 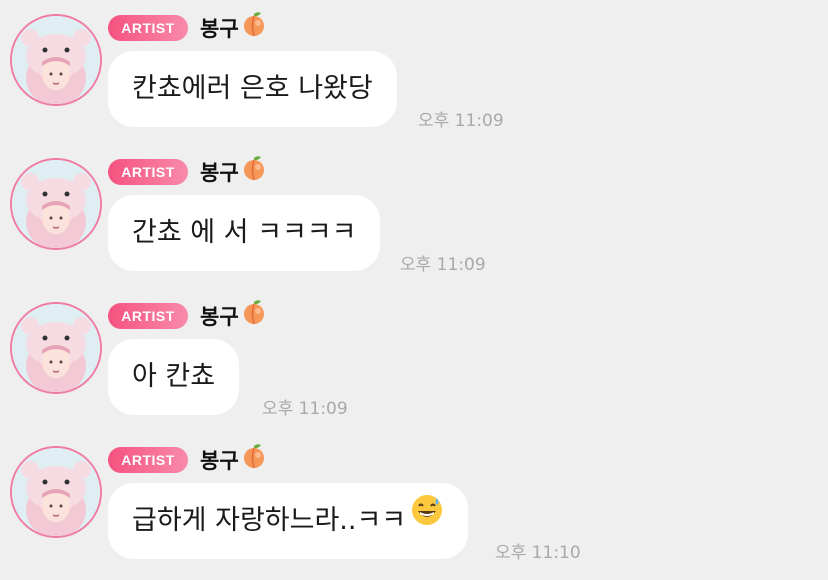 I want to click on message-bubble: 간쵸 에 서 ㅋㅋㅋㅋ, so click(x=244, y=233).